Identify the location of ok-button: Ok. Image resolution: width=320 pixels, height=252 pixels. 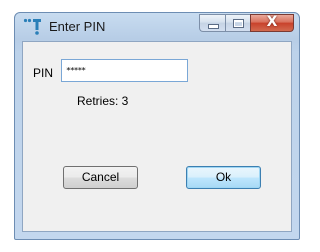
(223, 177).